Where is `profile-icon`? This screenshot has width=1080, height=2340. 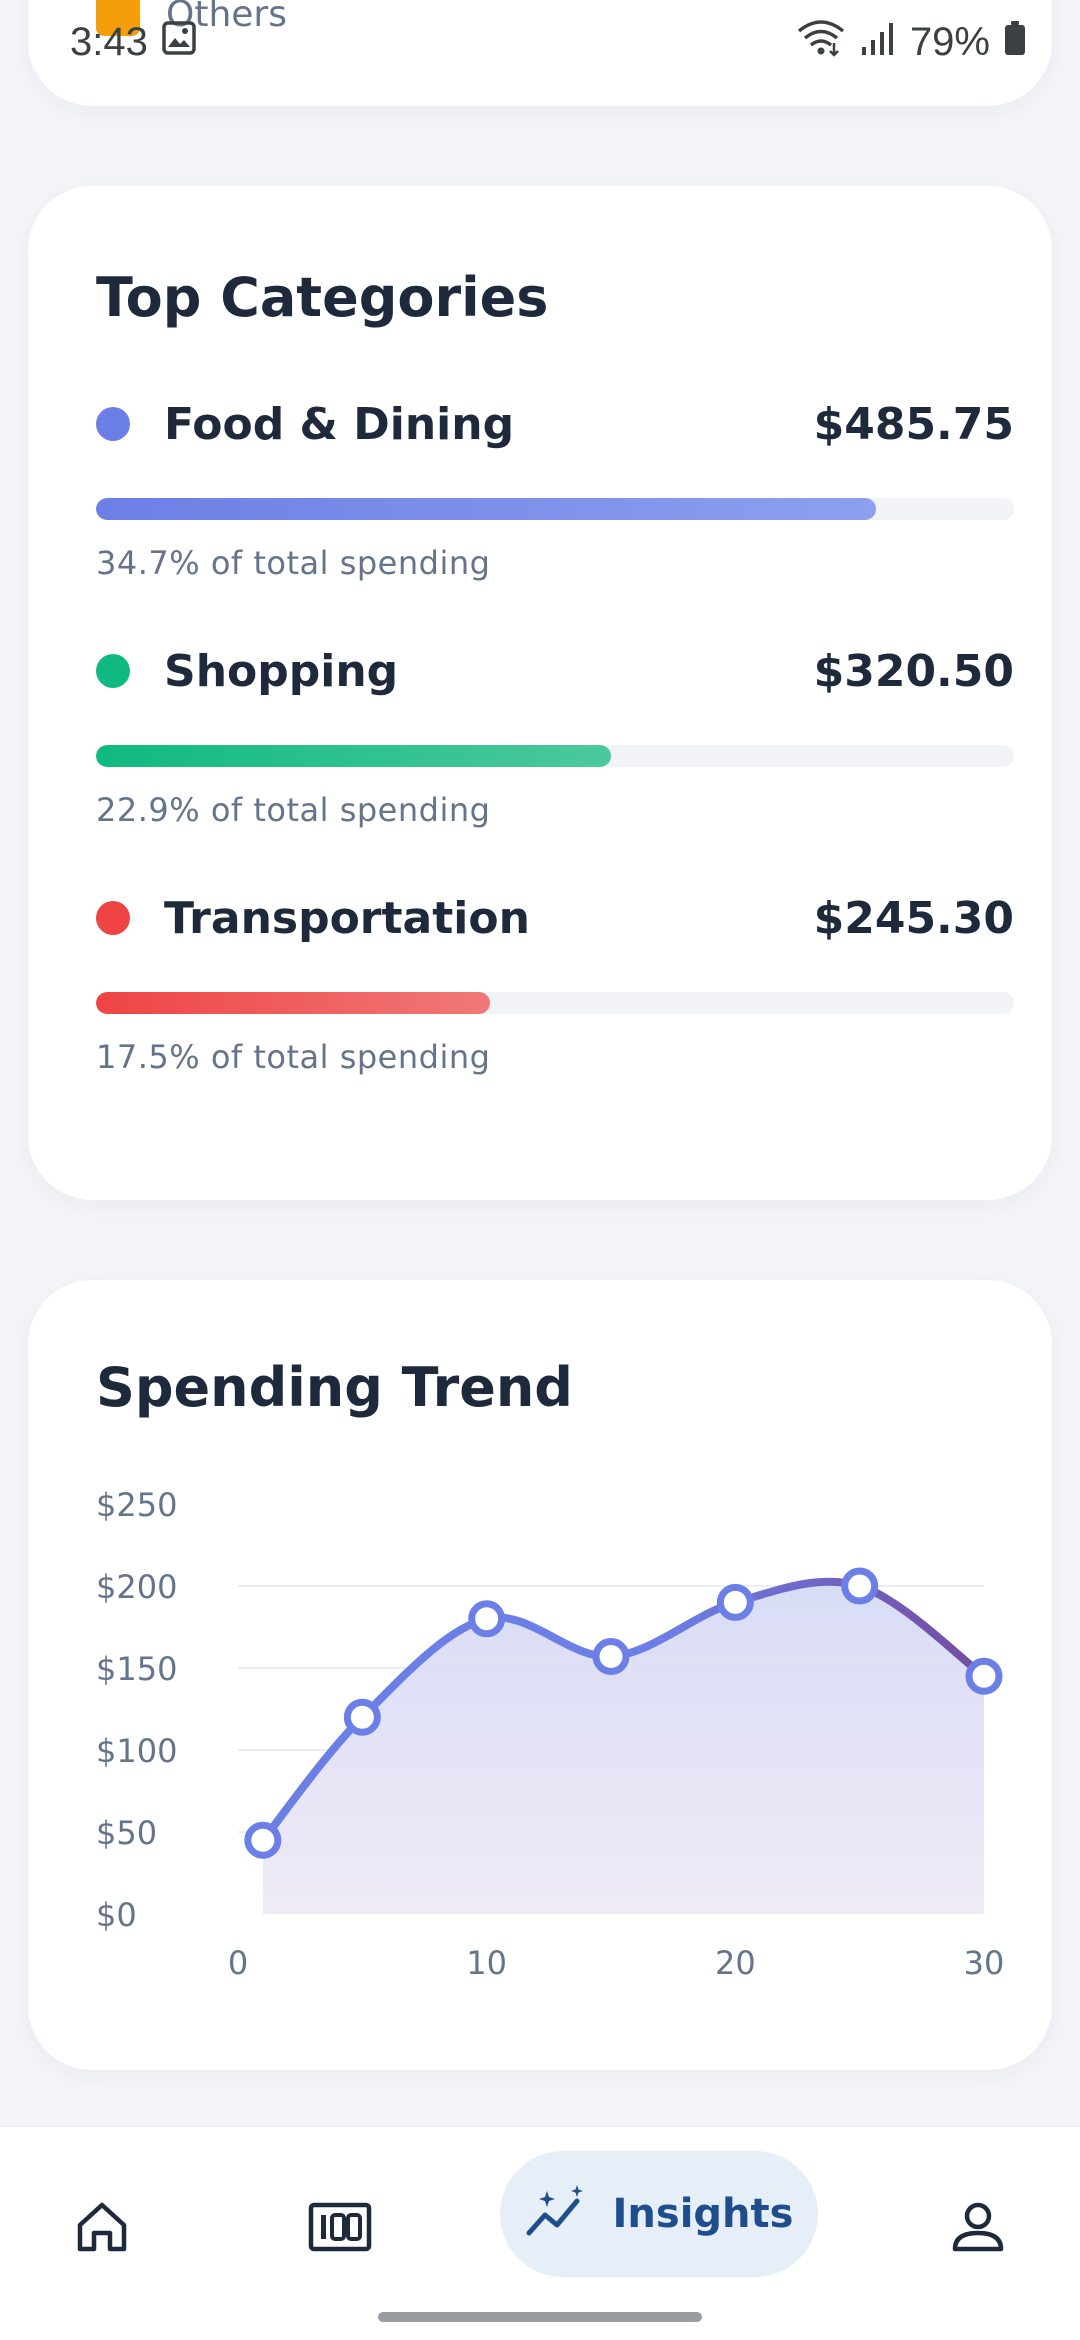
profile-icon is located at coordinates (978, 2229).